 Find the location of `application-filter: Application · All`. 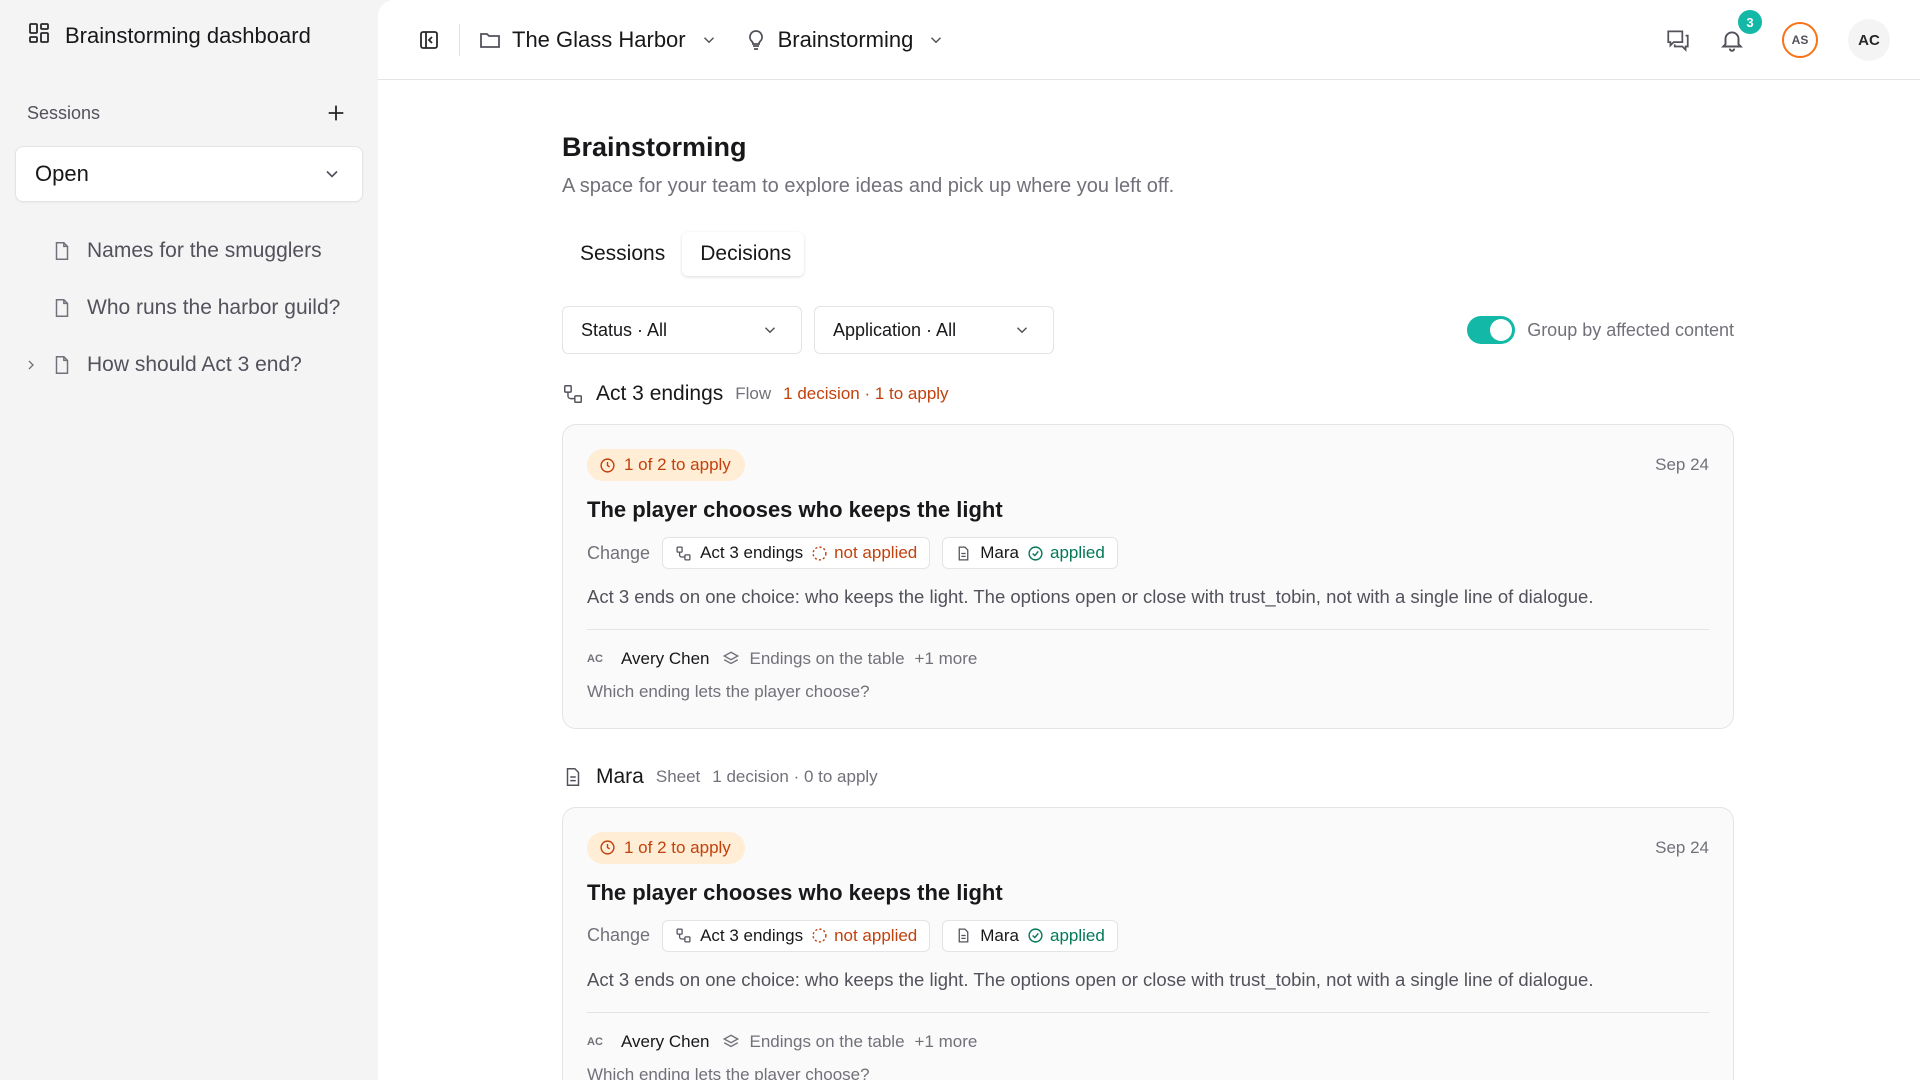

application-filter: Application · All is located at coordinates (934, 330).